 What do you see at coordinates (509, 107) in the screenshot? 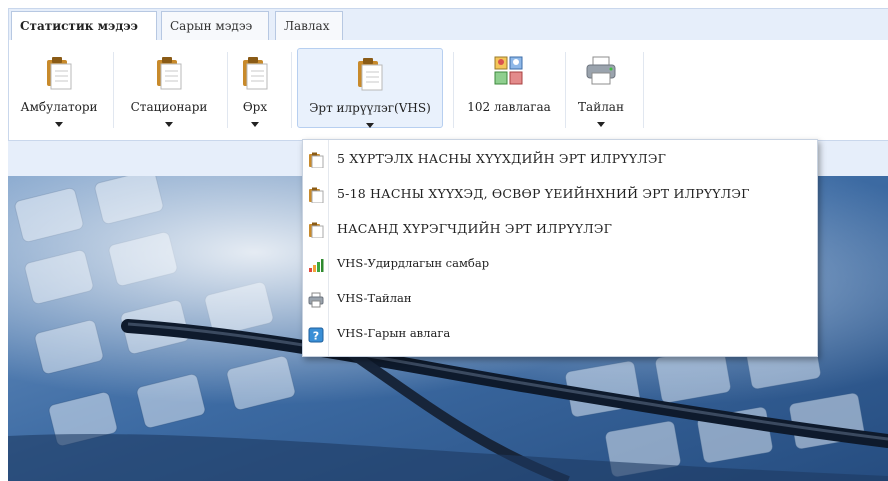
I see `directory-102-label: 102 лавлагаа` at bounding box center [509, 107].